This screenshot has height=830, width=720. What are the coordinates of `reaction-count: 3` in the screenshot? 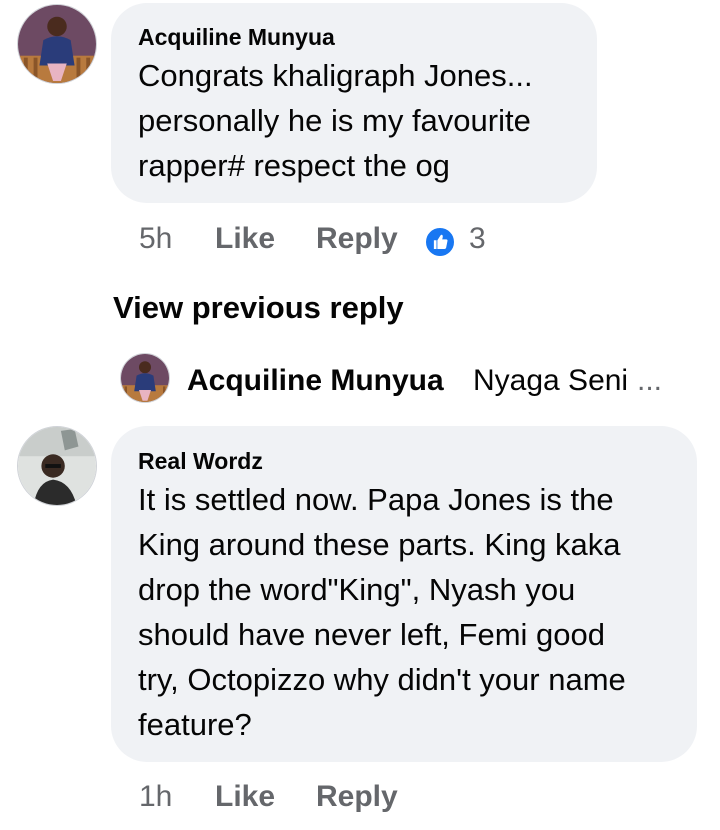 It's located at (477, 239).